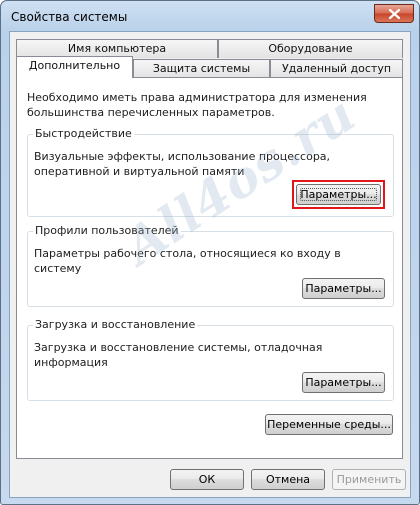 Image resolution: width=420 pixels, height=505 pixels. I want to click on user-profiles-group-title: Профили пользователей, so click(107, 231).